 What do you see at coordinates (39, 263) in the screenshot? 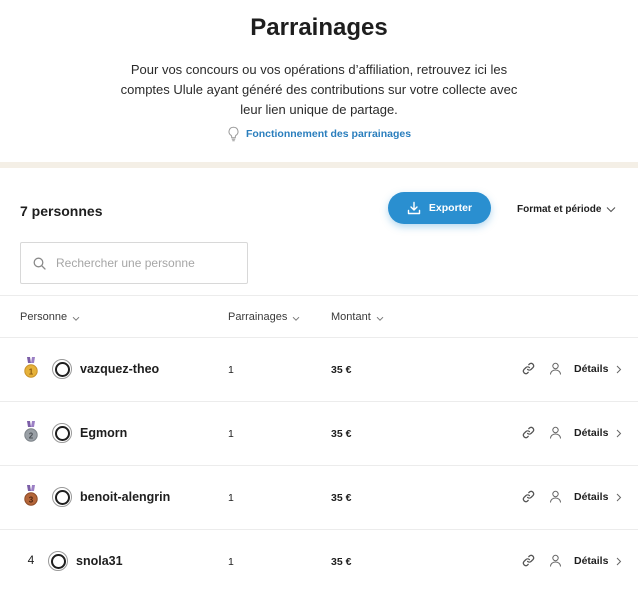
I see `search-icon` at bounding box center [39, 263].